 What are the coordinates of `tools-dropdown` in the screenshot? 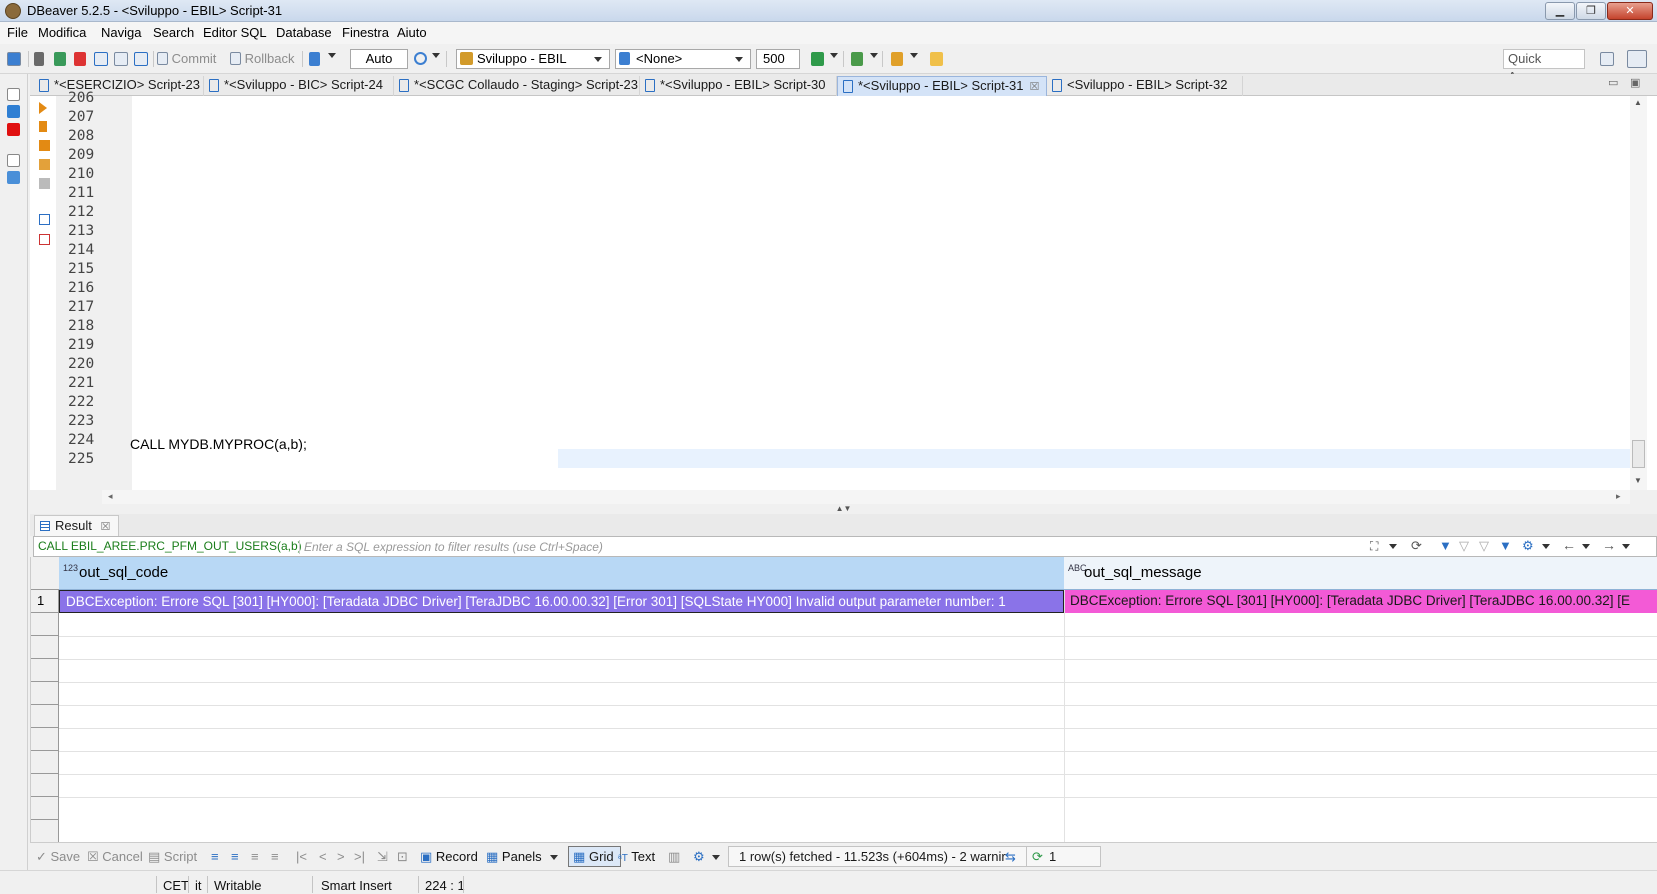 It's located at (914, 55).